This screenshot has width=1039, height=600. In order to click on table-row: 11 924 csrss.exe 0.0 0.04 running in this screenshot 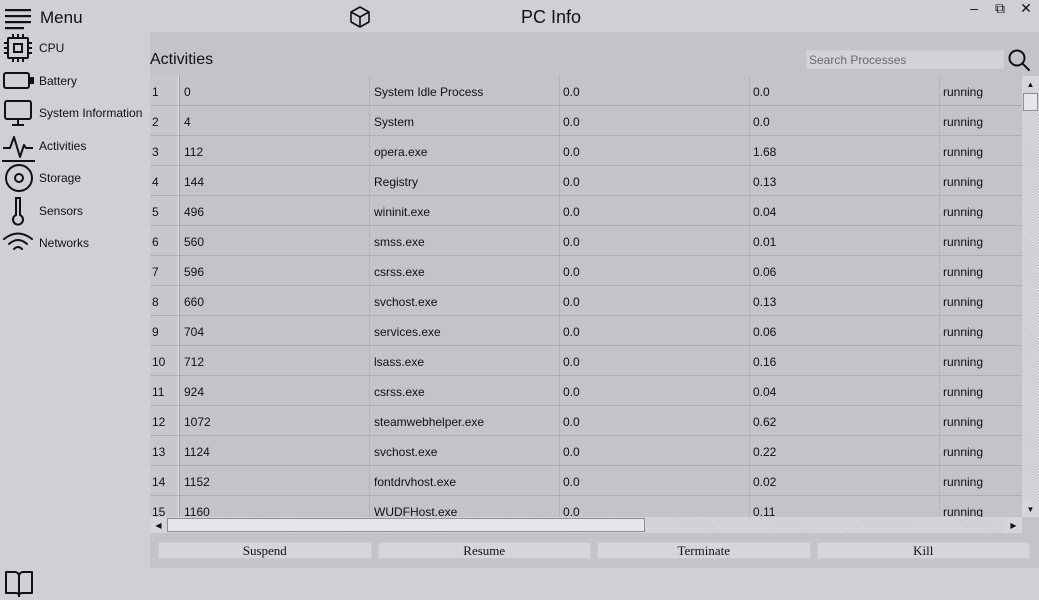, I will do `click(586, 391)`.